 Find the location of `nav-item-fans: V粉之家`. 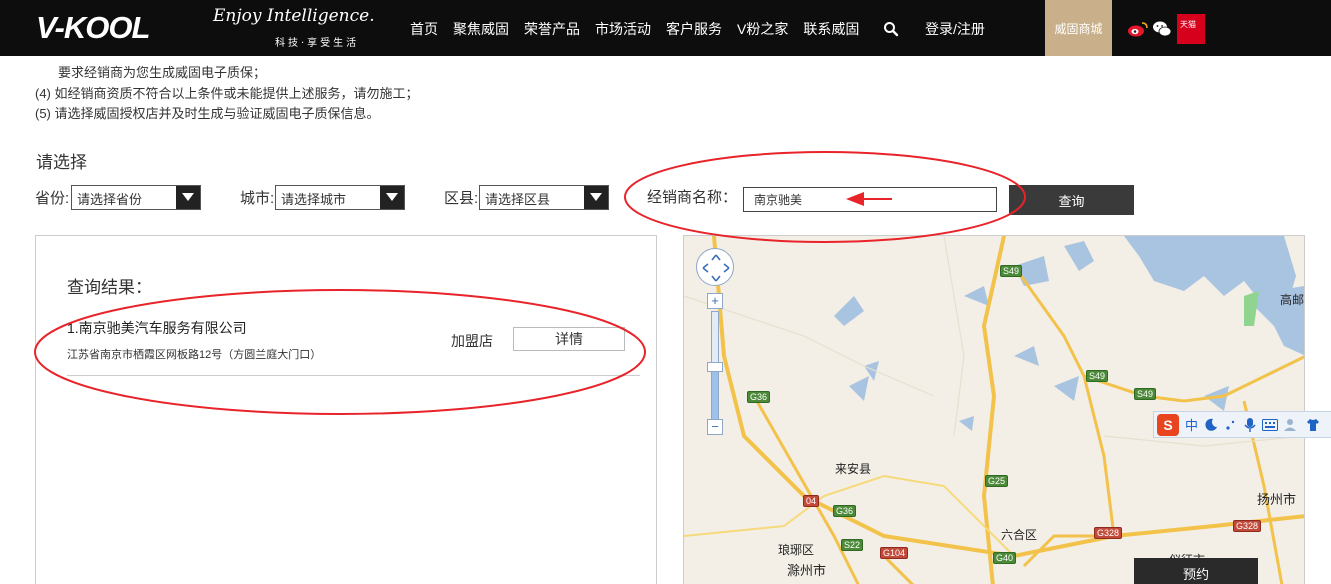

nav-item-fans: V粉之家 is located at coordinates (762, 29).